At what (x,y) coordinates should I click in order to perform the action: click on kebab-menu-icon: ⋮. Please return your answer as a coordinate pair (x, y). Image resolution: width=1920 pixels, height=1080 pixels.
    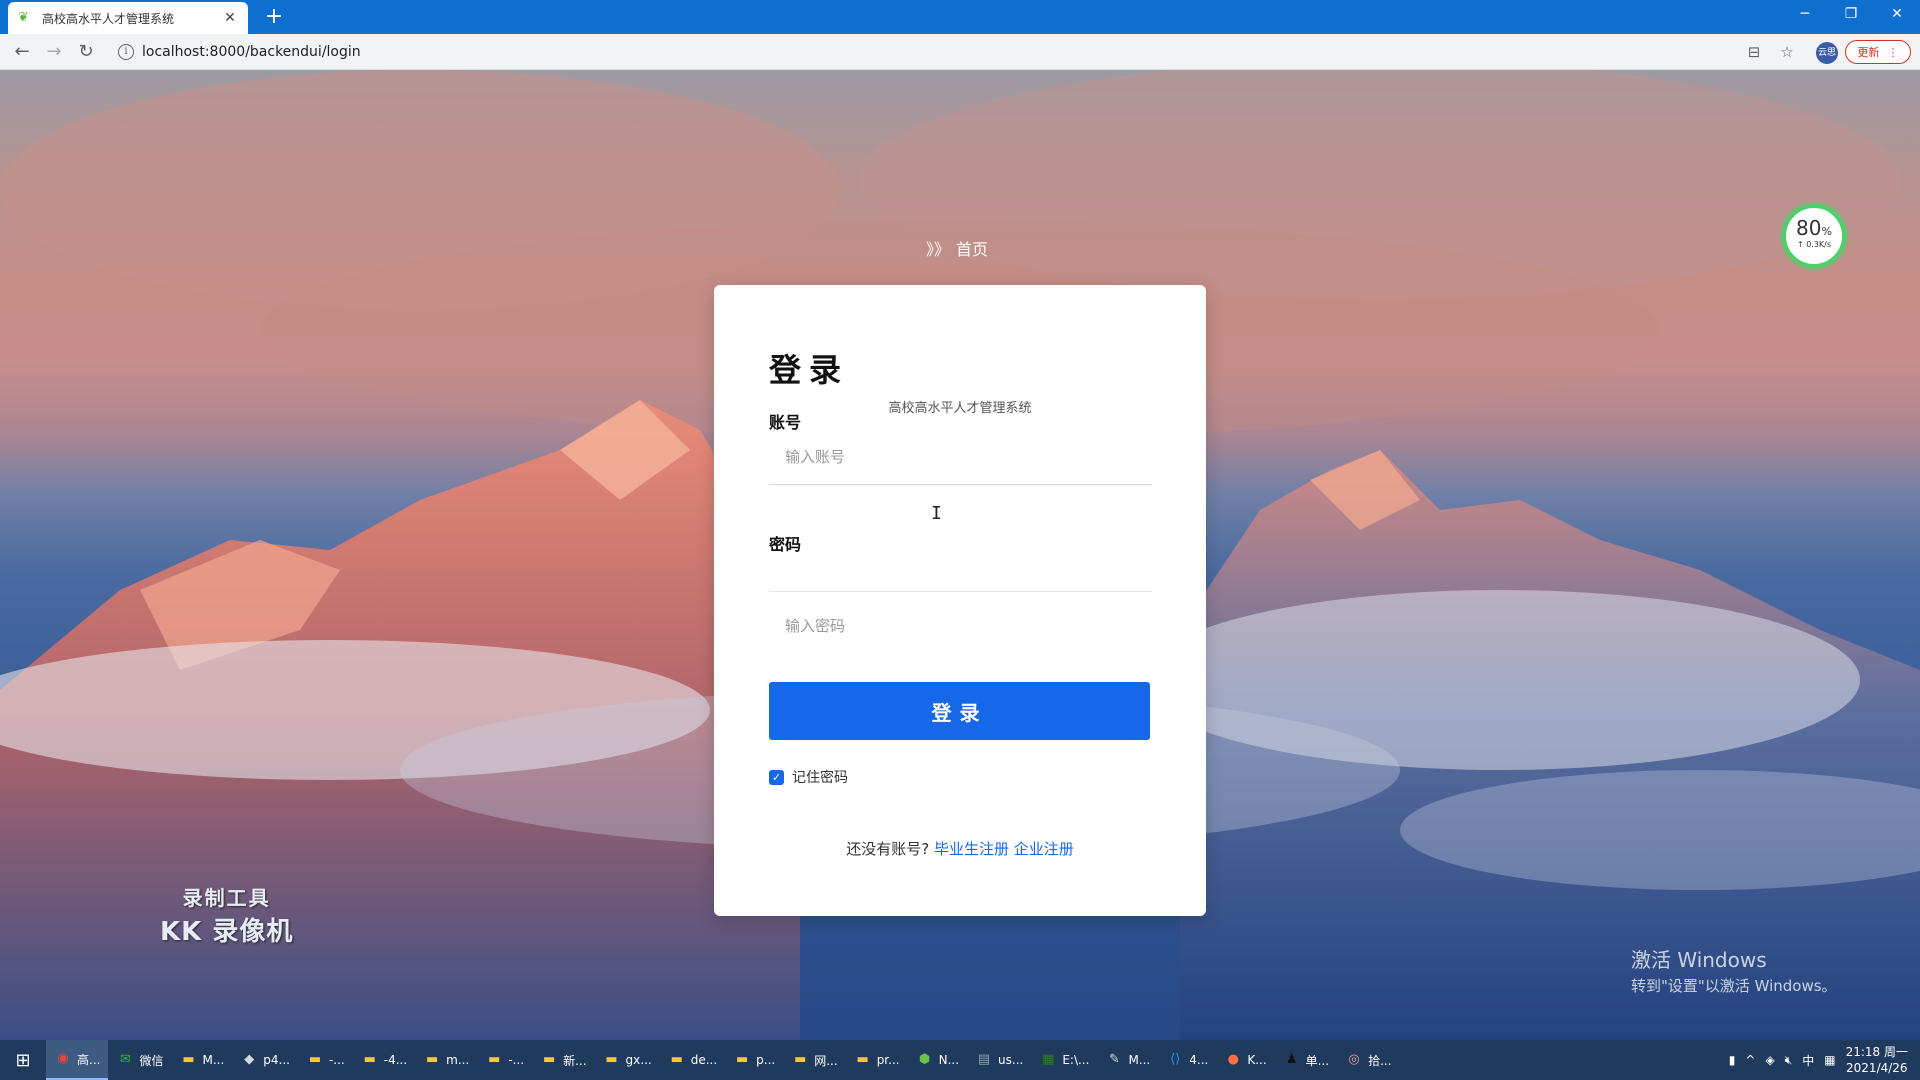
    Looking at the image, I should click on (1893, 52).